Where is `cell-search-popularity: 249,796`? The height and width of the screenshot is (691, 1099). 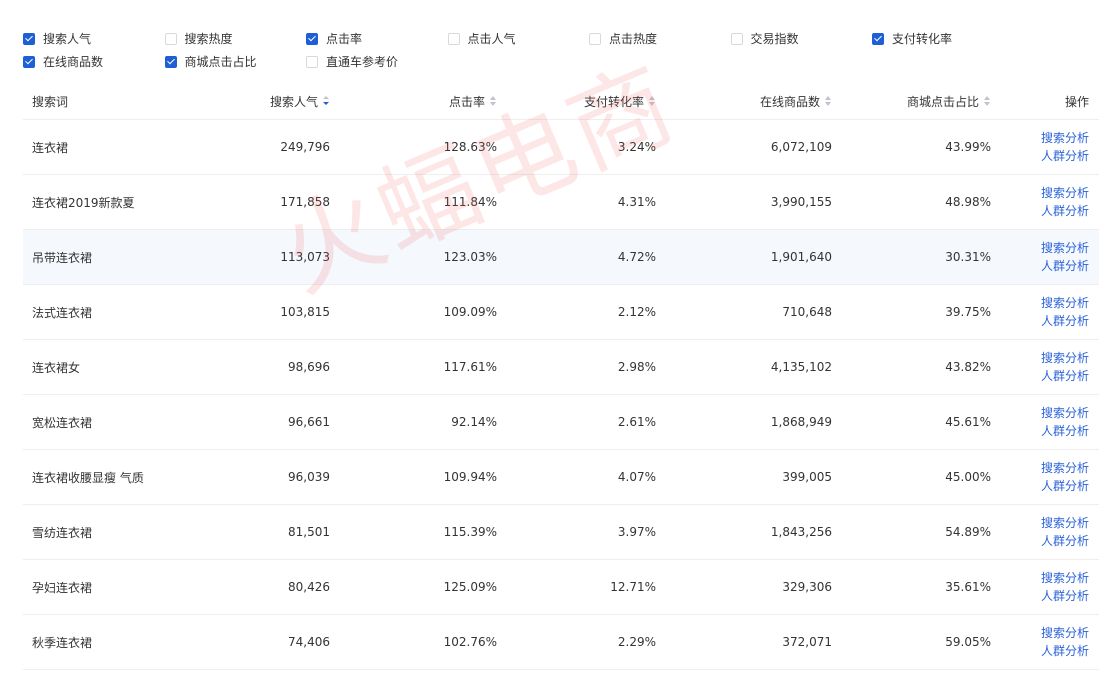
cell-search-popularity: 249,796 is located at coordinates (305, 147).